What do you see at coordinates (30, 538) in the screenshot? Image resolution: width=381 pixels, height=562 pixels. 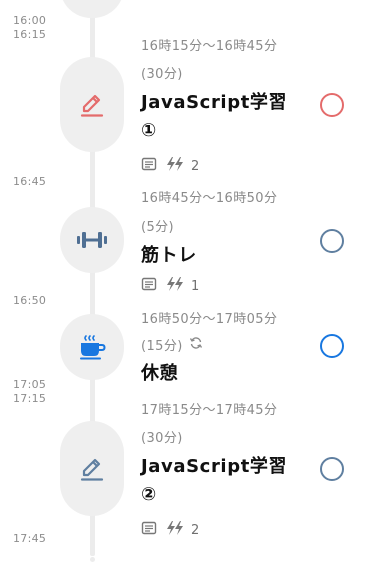 I see `time-label: 17:45` at bounding box center [30, 538].